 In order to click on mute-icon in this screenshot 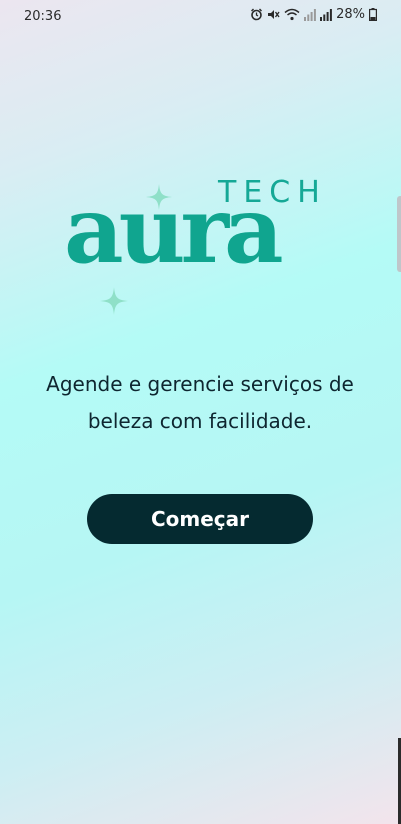, I will do `click(273, 14)`.